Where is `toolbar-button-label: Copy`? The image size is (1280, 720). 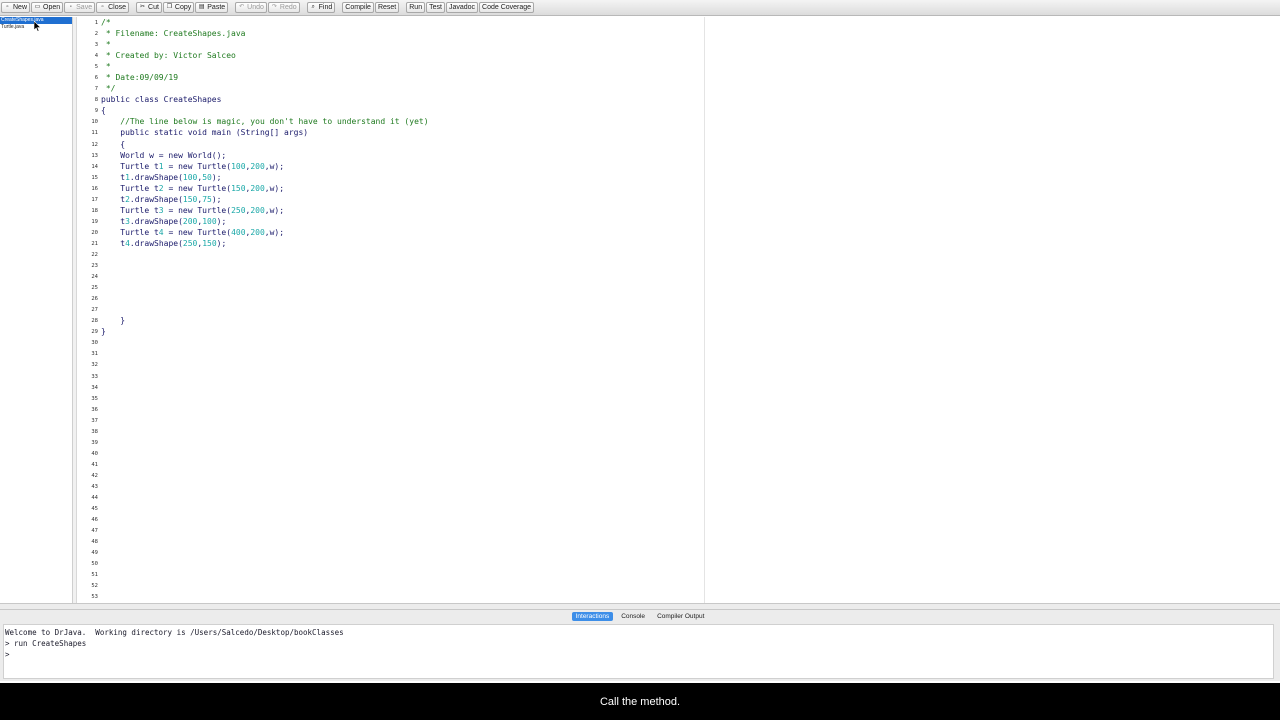 toolbar-button-label: Copy is located at coordinates (183, 7).